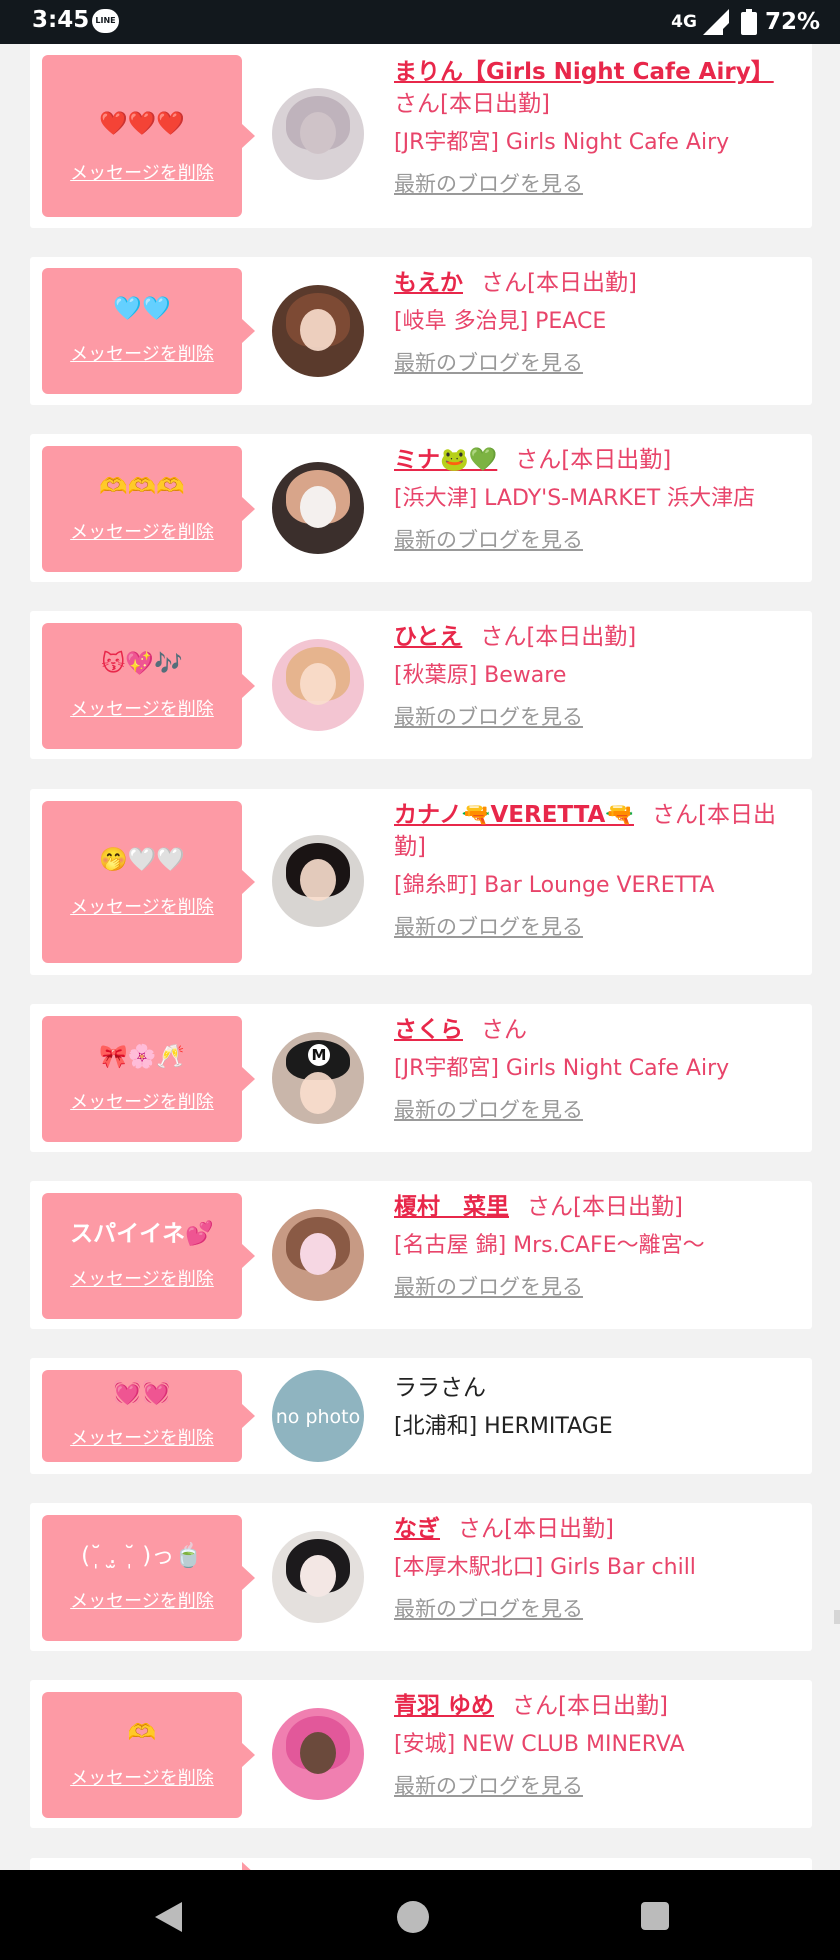 Image resolution: width=840 pixels, height=1960 pixels. Describe the element at coordinates (420, 22) in the screenshot. I see `status-bar: 3:45 LINE 4G 72%` at that location.